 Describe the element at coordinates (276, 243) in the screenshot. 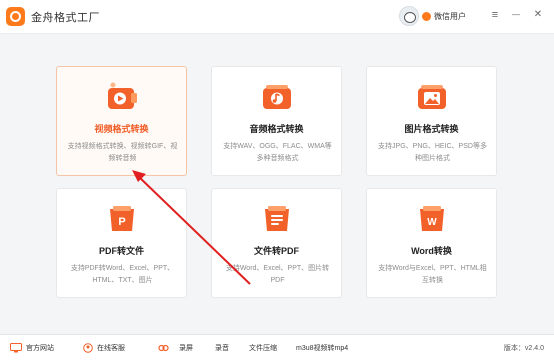

I see `file-to-pdf-card: 文件转PDF 支持Word、Excel、PPT、图片转PDF` at that location.